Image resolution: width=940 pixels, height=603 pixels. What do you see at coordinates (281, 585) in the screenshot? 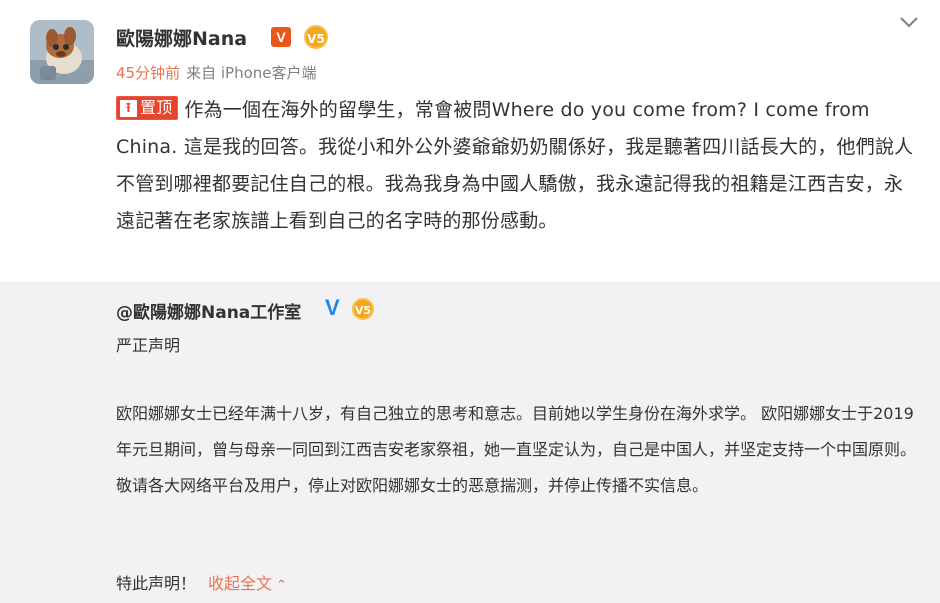
I see `chevron-up-icon: ⌃` at bounding box center [281, 585].